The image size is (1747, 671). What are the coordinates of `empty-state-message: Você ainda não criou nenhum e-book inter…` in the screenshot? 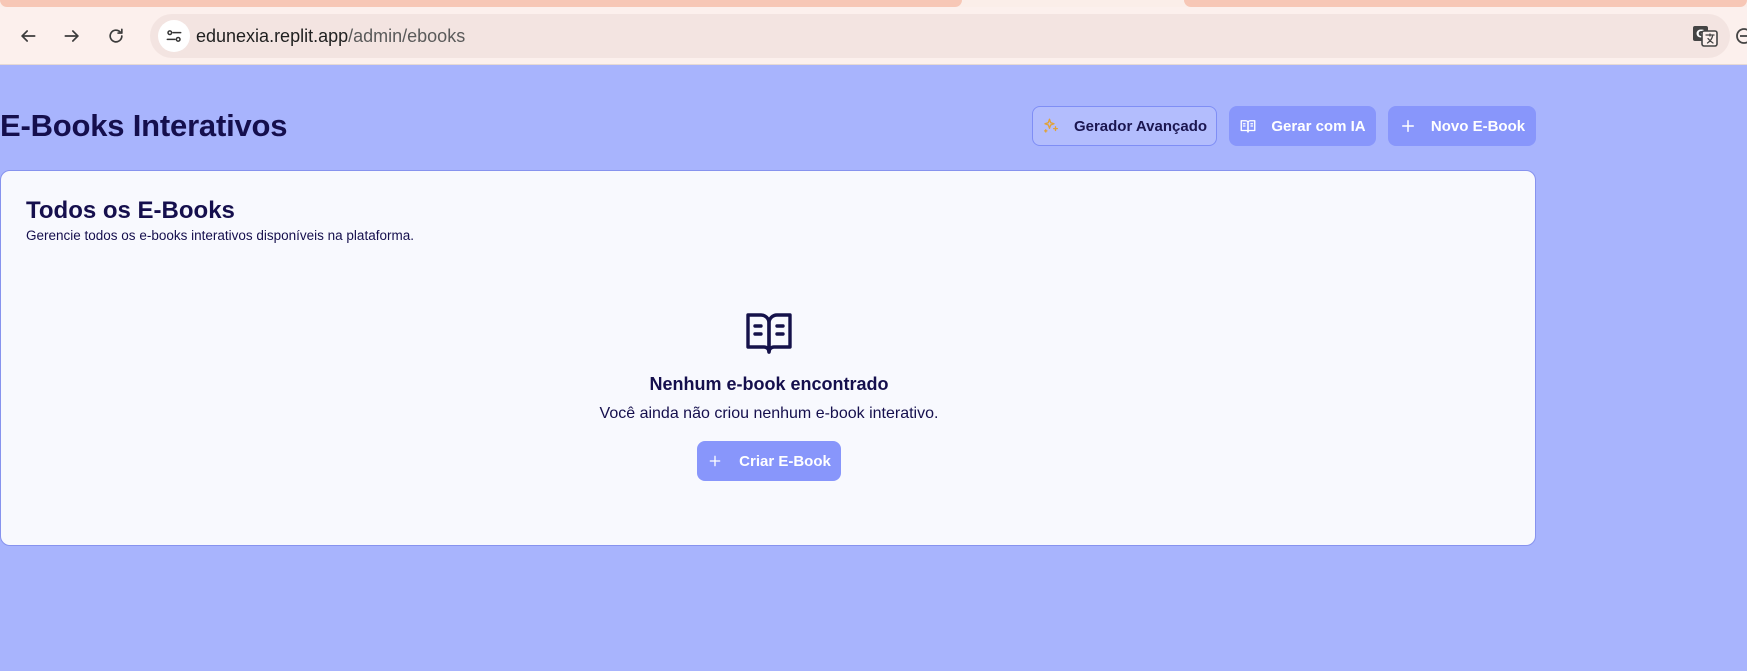 It's located at (769, 413).